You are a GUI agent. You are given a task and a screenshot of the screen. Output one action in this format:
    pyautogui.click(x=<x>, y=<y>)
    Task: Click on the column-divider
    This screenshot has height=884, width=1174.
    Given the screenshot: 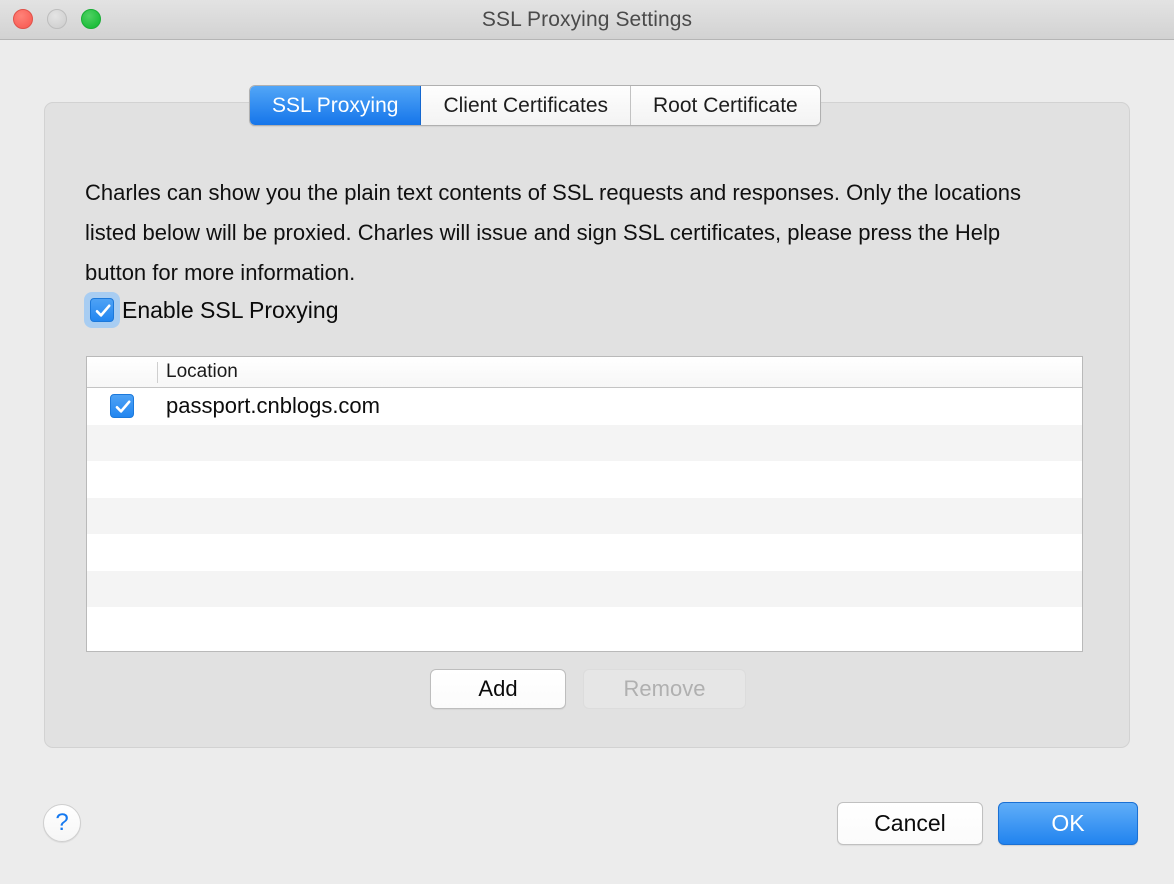 What is the action you would take?
    pyautogui.click(x=157, y=372)
    